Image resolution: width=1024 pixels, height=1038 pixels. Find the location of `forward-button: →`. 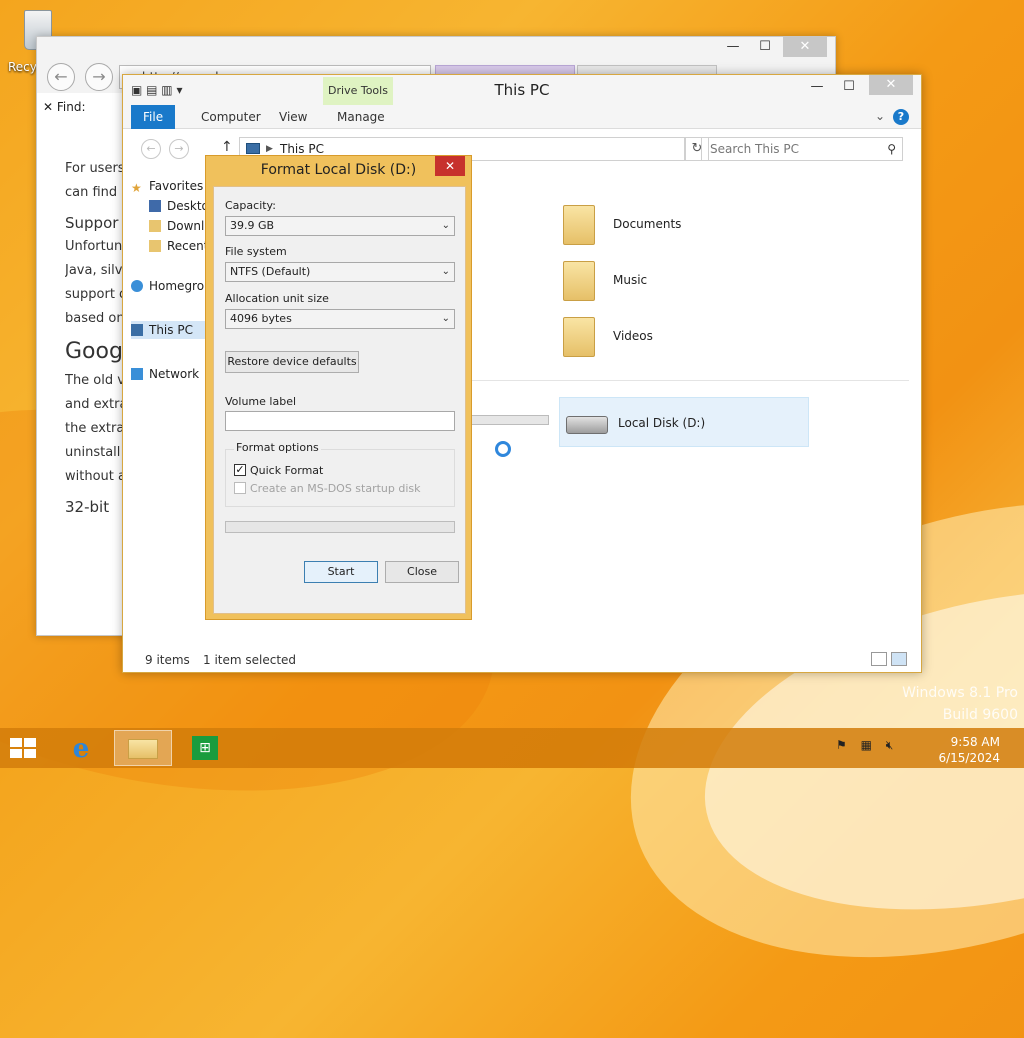

forward-button: → is located at coordinates (179, 149).